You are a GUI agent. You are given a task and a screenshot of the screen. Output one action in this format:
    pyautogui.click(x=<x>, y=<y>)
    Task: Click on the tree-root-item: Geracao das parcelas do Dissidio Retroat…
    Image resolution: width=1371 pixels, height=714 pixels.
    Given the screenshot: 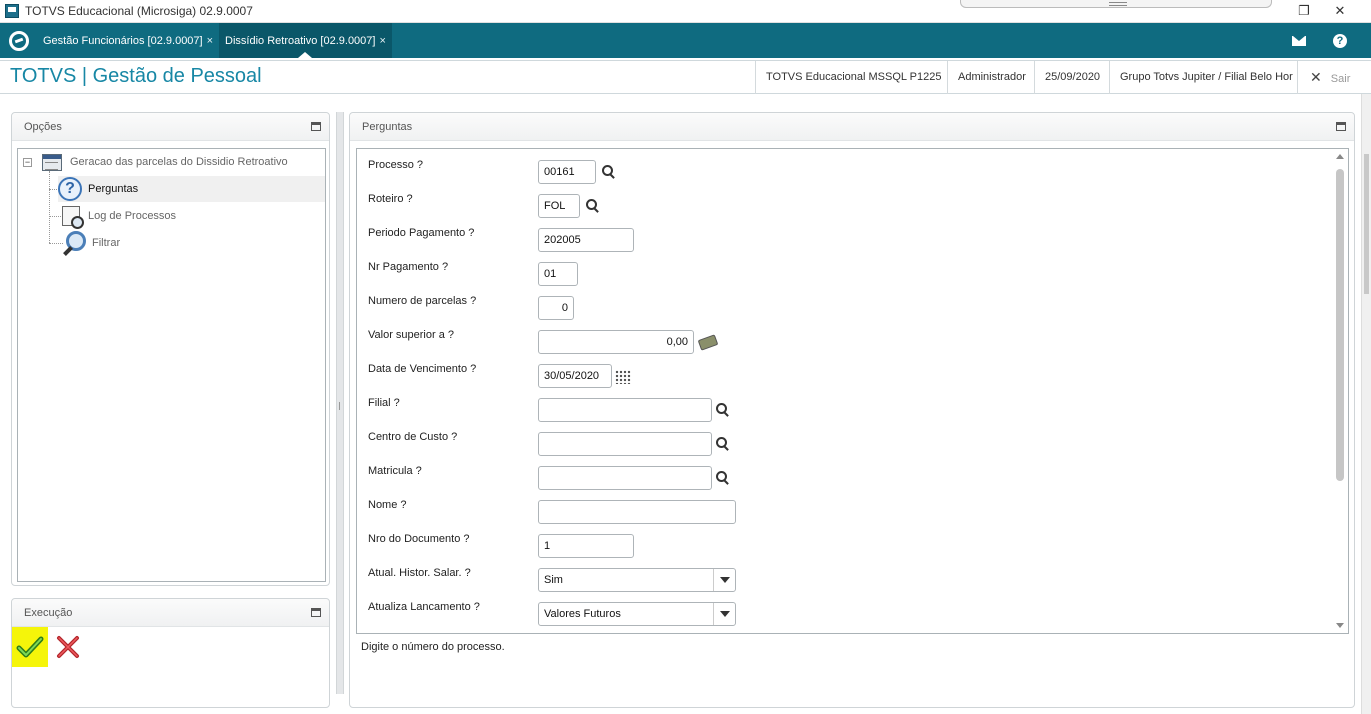 What is the action you would take?
    pyautogui.click(x=182, y=162)
    